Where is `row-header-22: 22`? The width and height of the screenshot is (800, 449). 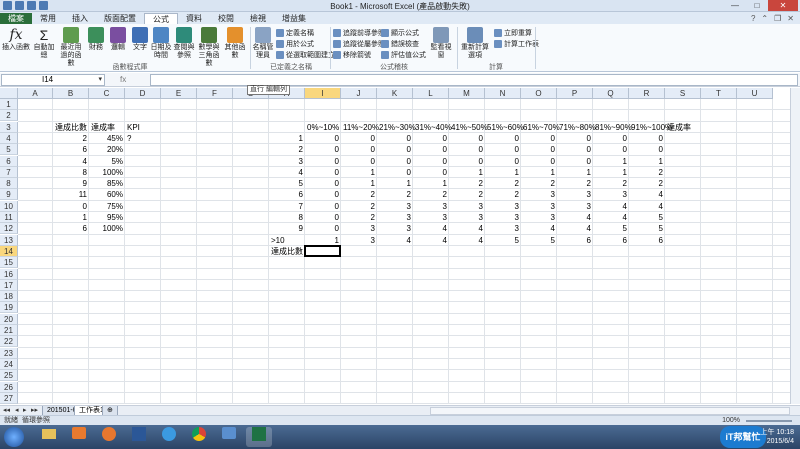 row-header-22: 22 is located at coordinates (9, 342).